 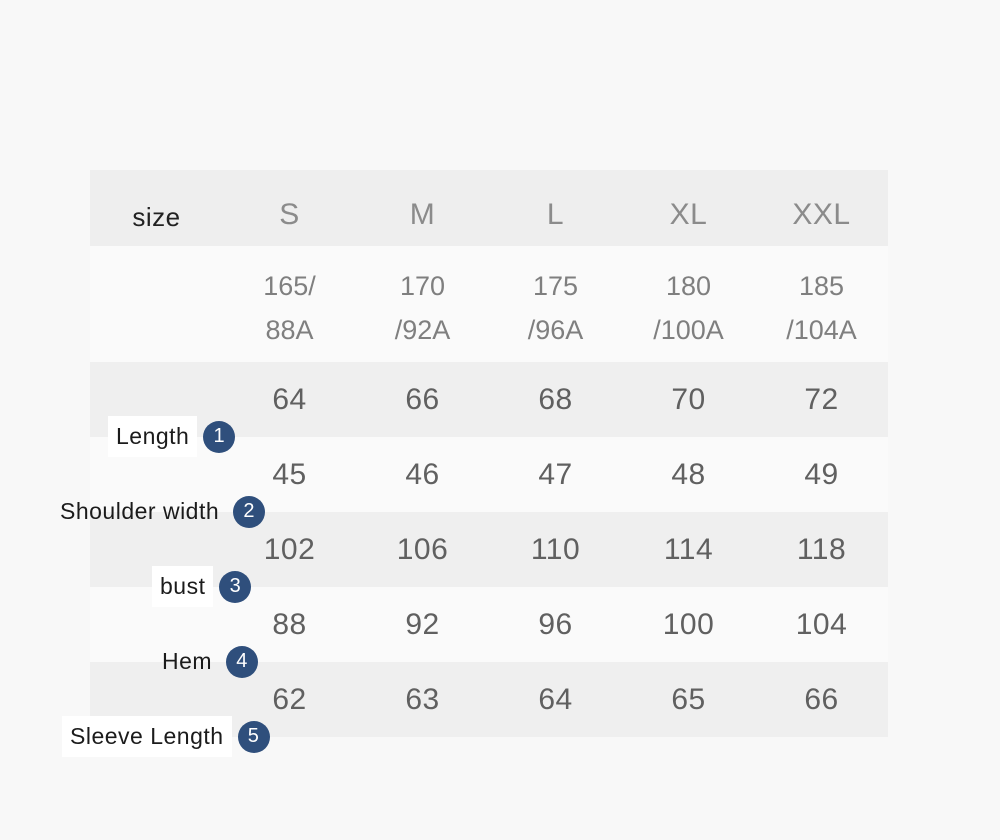 I want to click on row-label-group-hem: Hem 4, so click(x=206, y=662).